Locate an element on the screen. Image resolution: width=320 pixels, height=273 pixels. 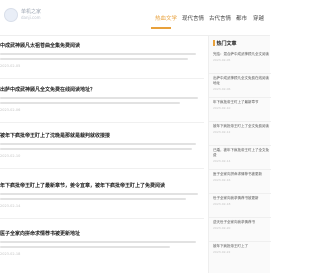
sidebar-item-date: 2023-02-22 is located at coordinates (222, 252).